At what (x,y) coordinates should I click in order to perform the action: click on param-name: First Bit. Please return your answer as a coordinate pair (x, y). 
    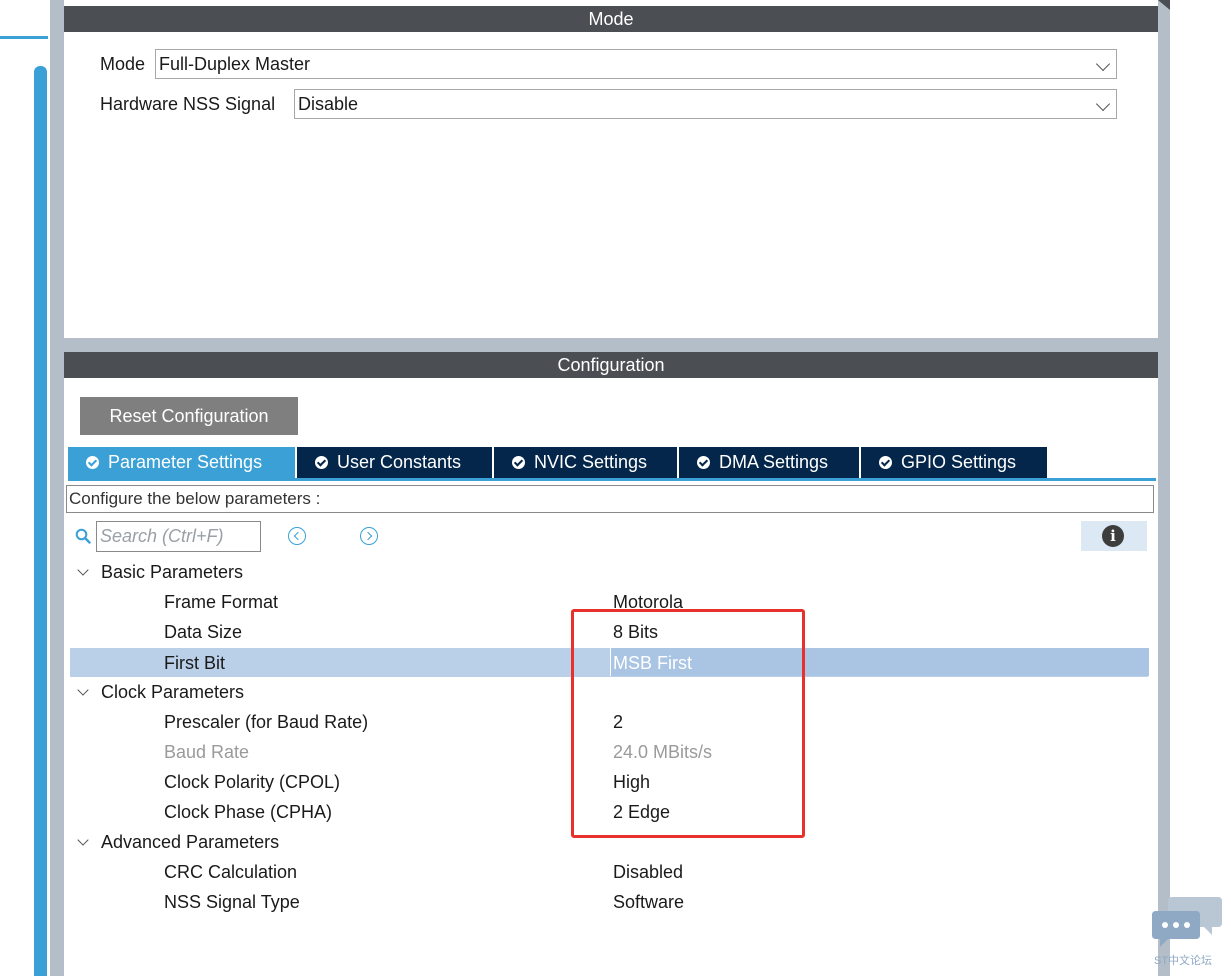
    Looking at the image, I should click on (194, 663).